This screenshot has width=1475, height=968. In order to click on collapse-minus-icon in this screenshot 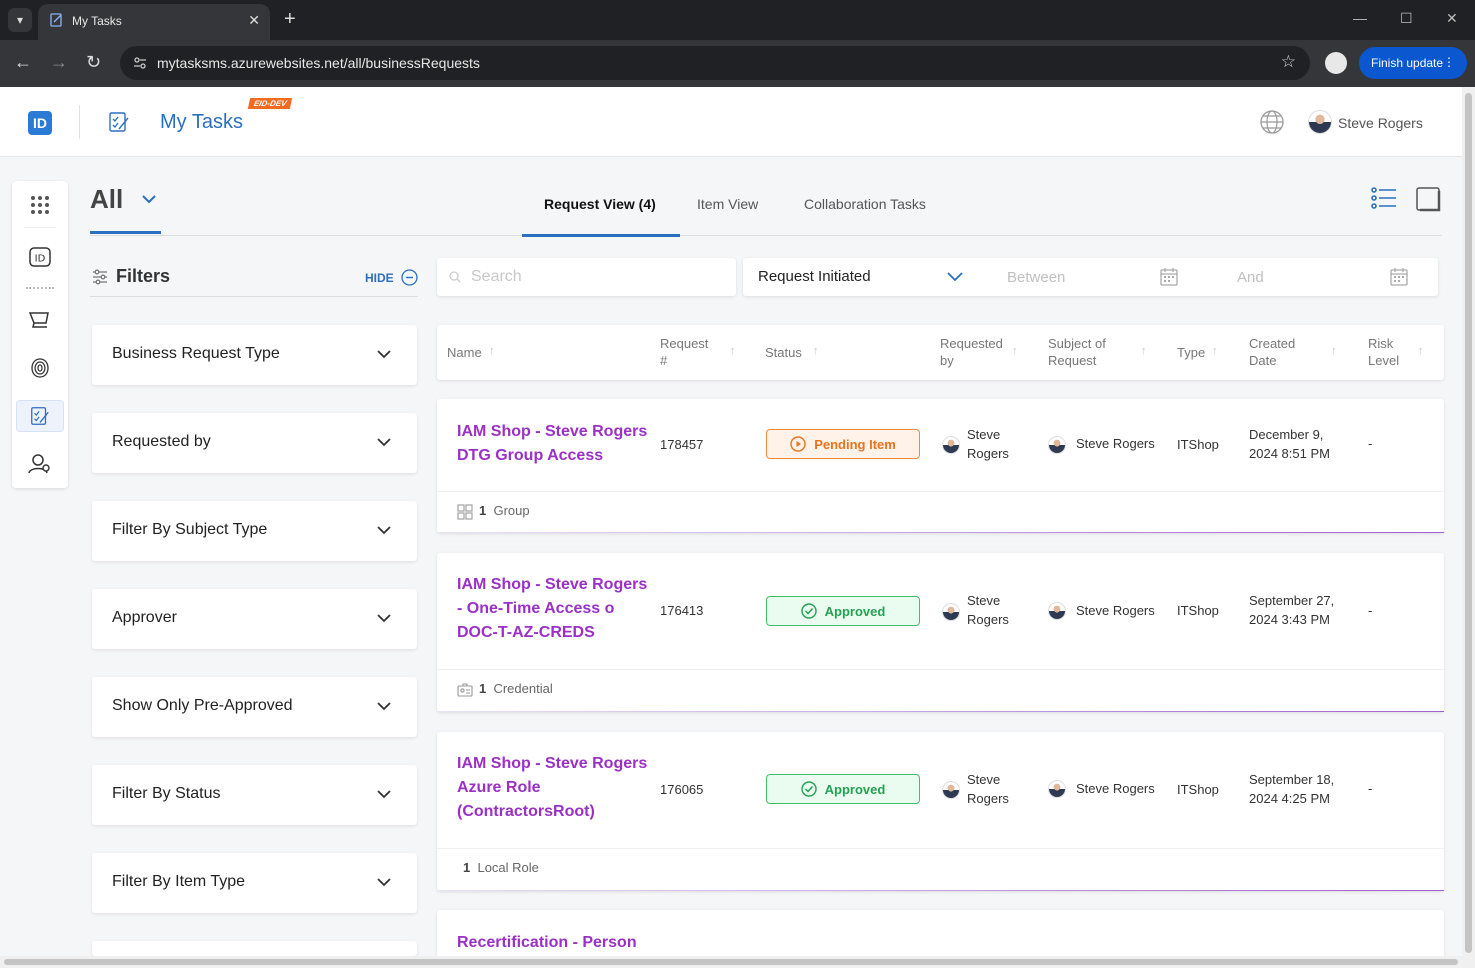, I will do `click(409, 277)`.